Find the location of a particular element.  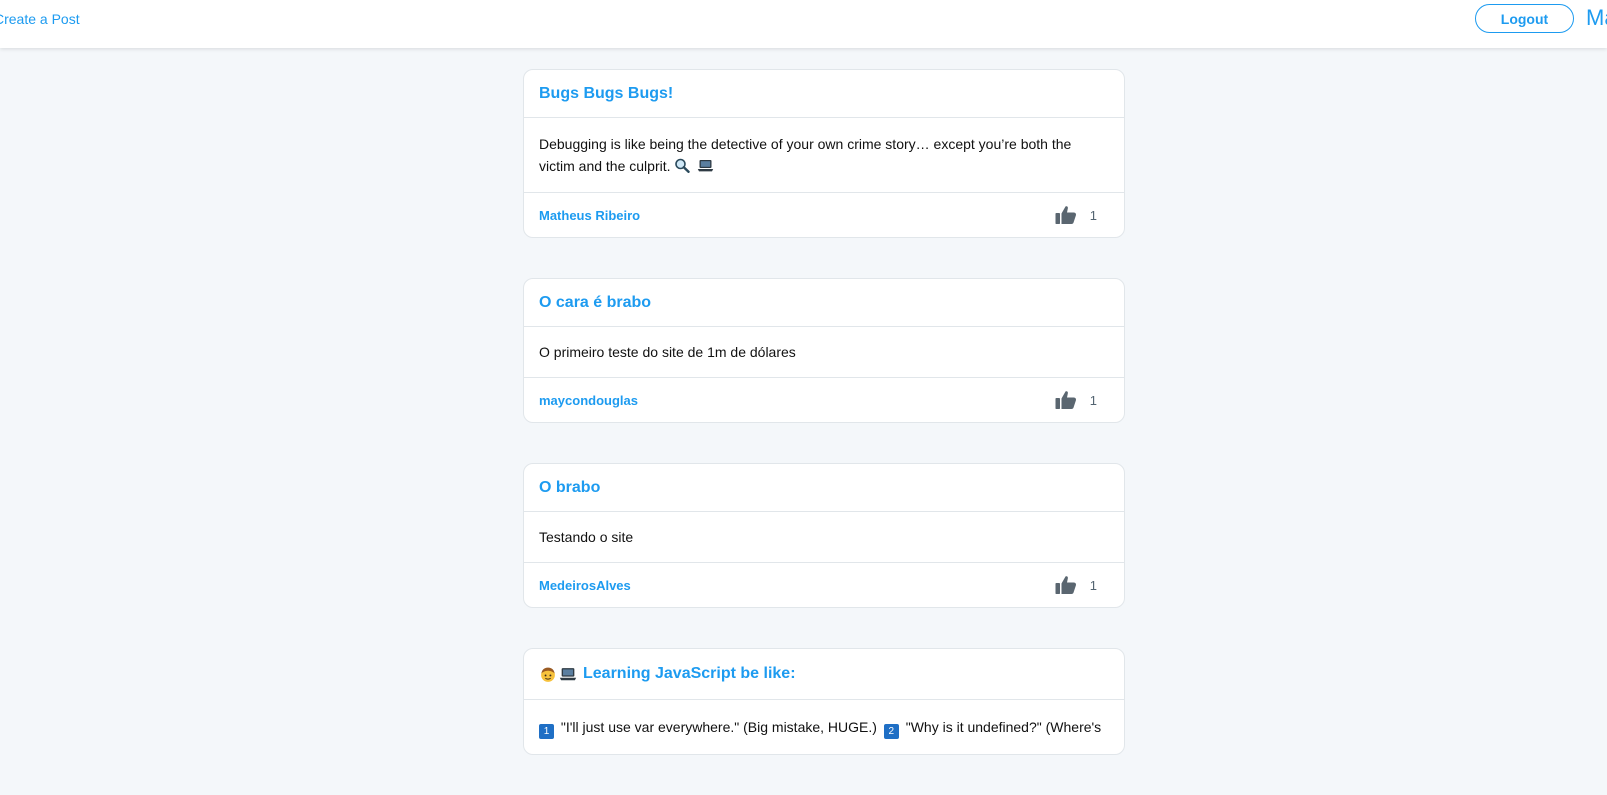

post-card: O brabo Testando o site MedeirosAlves 1 is located at coordinates (824, 535).